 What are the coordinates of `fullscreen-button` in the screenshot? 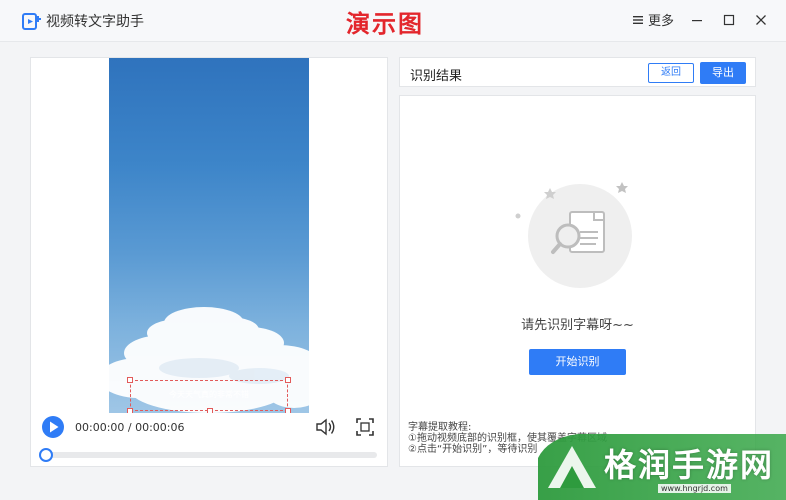 It's located at (365, 429).